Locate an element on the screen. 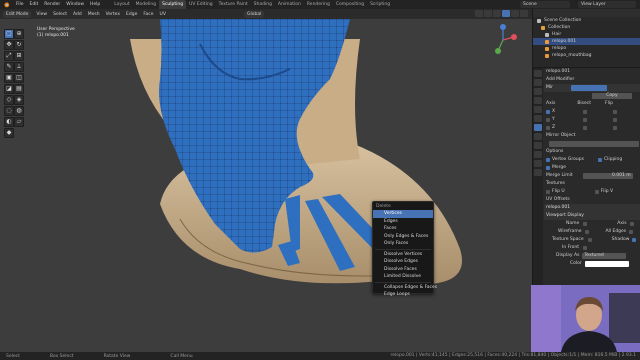 Image resolution: width=640 pixels, height=360 pixels. outliner-row: Hair is located at coordinates (586, 34).